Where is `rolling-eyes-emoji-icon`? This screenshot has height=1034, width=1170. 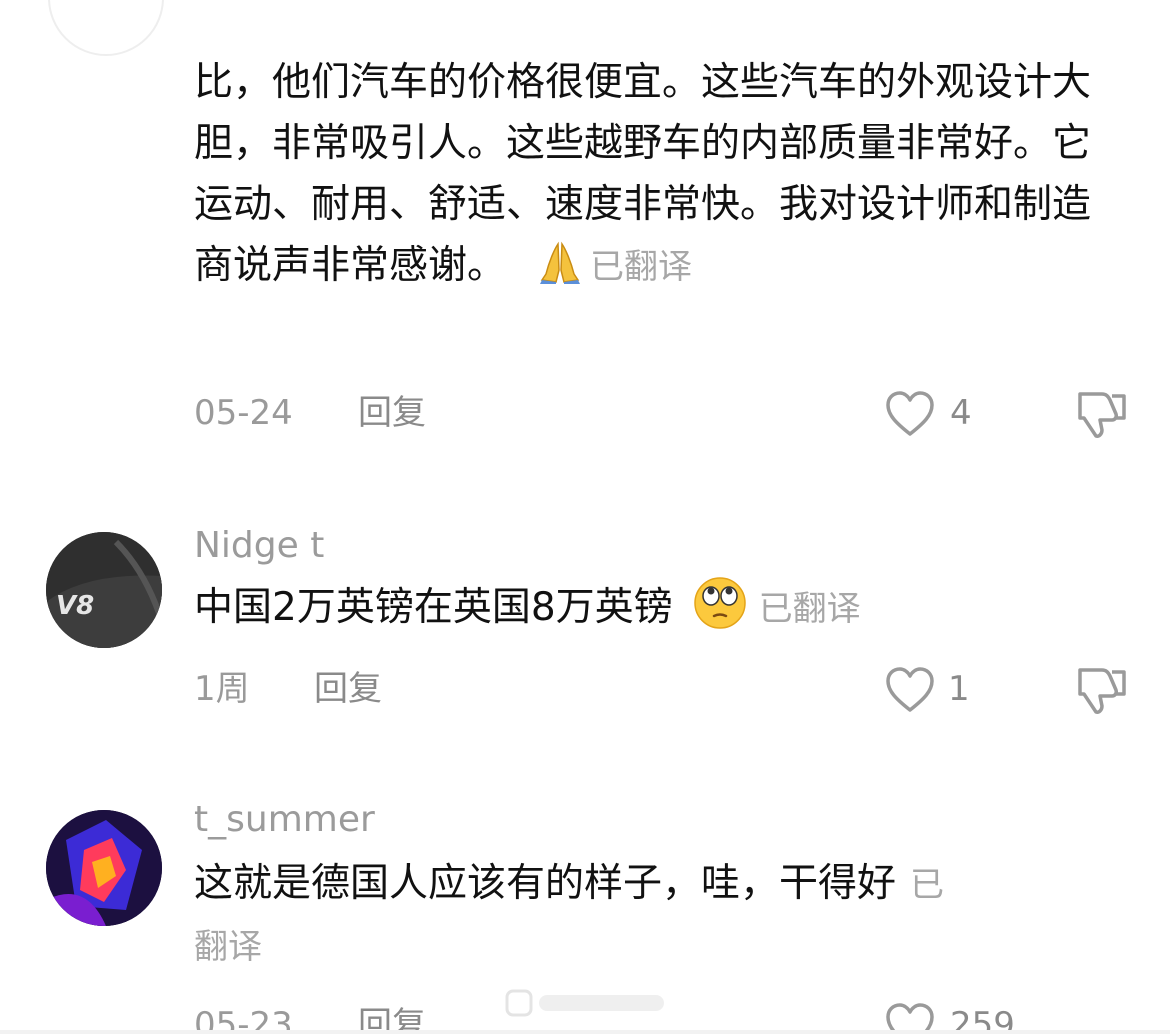 rolling-eyes-emoji-icon is located at coordinates (719, 603).